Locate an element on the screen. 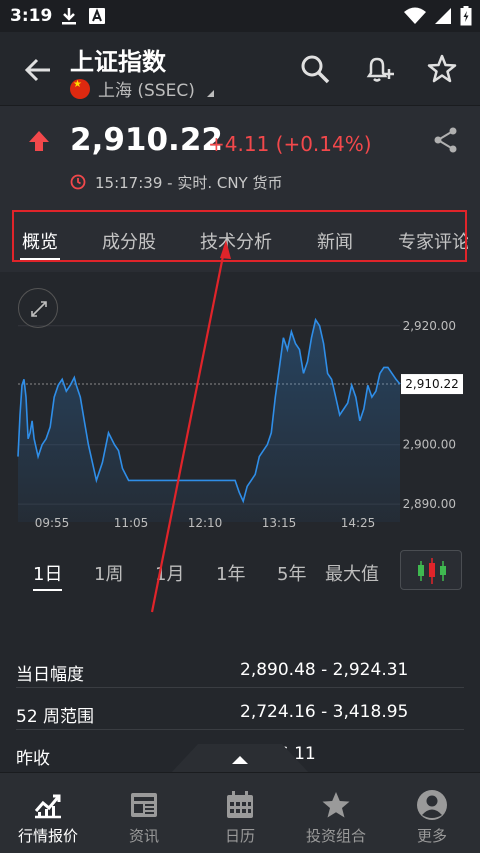 The width and height of the screenshot is (480, 853). add-alert-icon is located at coordinates (380, 69).